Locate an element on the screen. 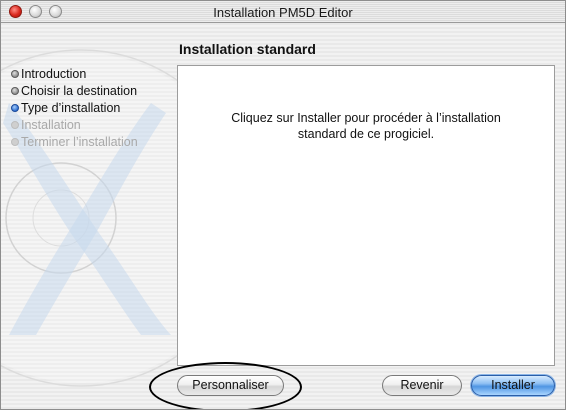 This screenshot has width=566, height=410. step-choose-destination: Choisir la destination is located at coordinates (74, 90).